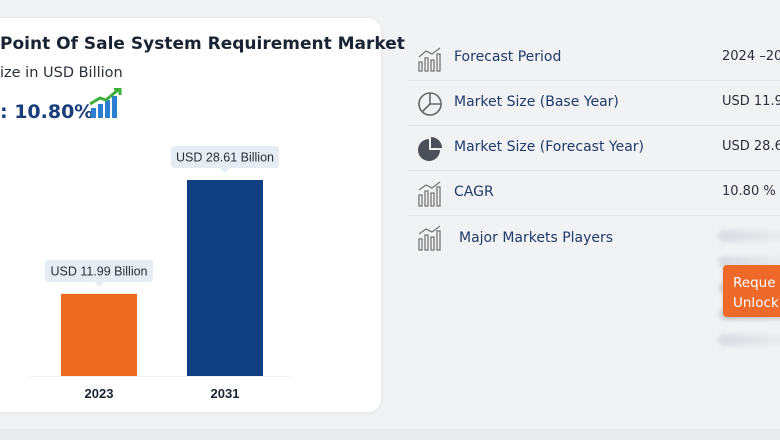 The height and width of the screenshot is (440, 780). What do you see at coordinates (225, 393) in the screenshot?
I see `x-tick-label: 2031` at bounding box center [225, 393].